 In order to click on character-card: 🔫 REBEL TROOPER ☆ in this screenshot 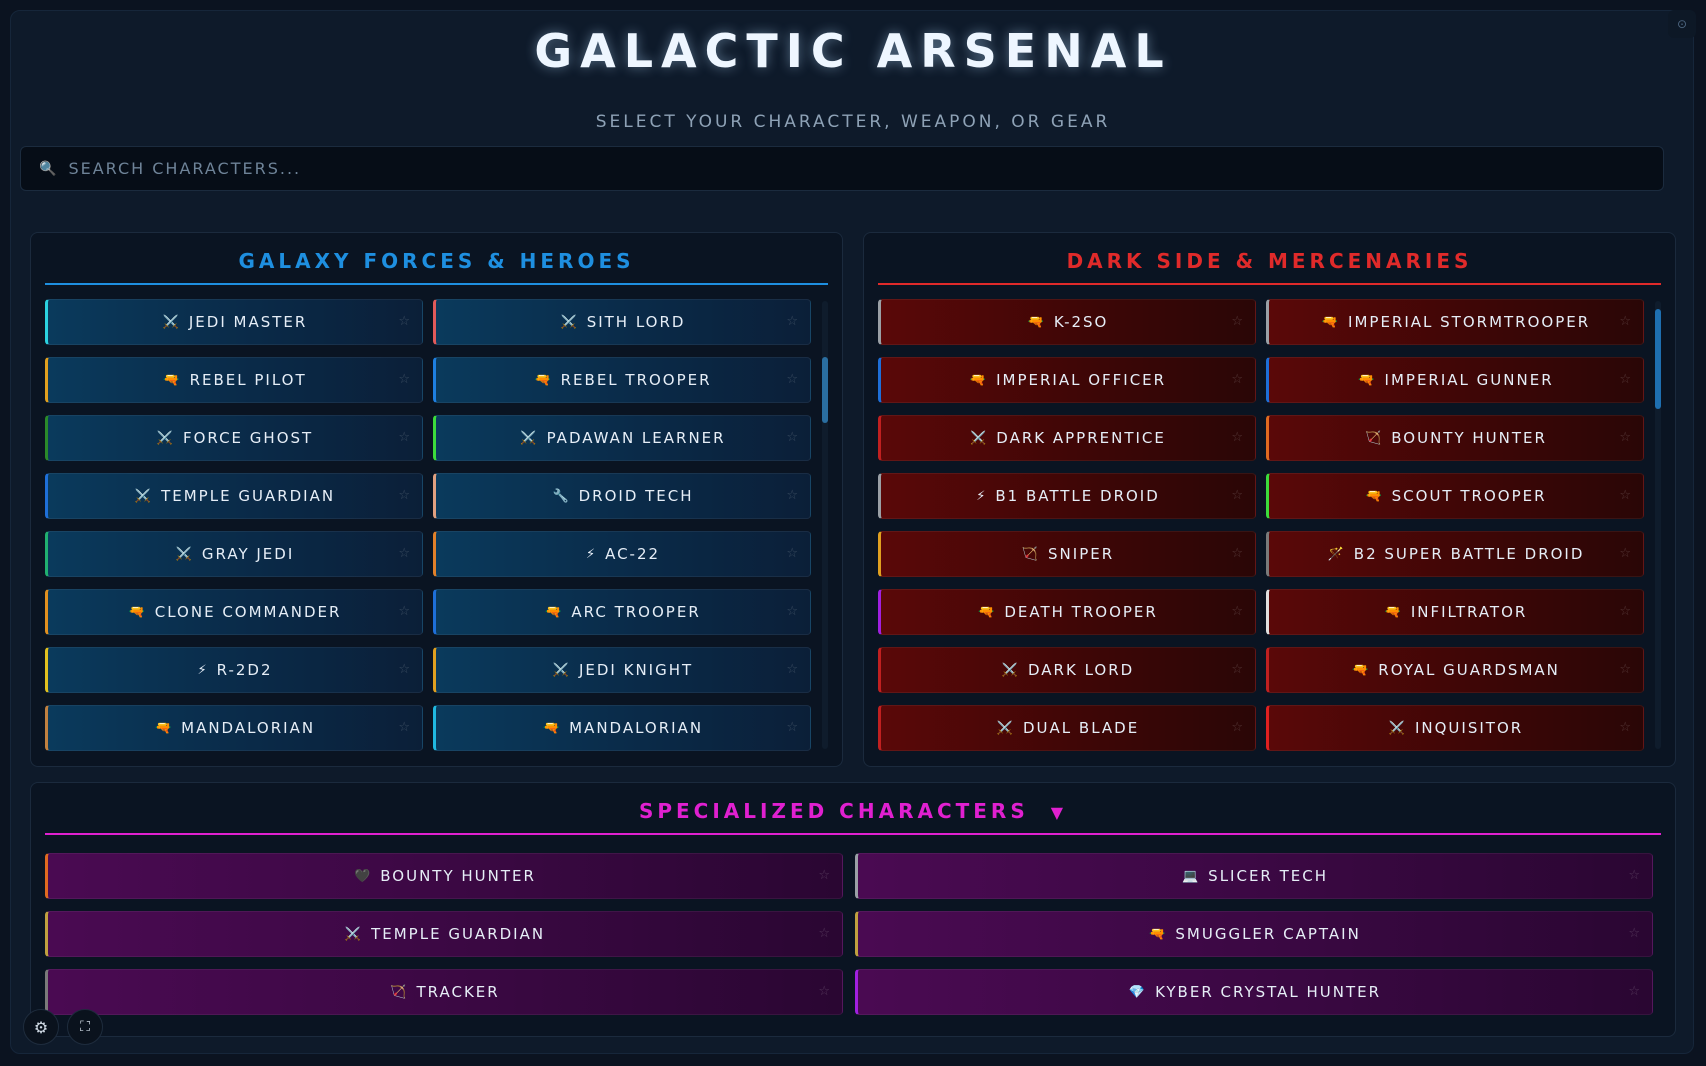, I will do `click(622, 380)`.